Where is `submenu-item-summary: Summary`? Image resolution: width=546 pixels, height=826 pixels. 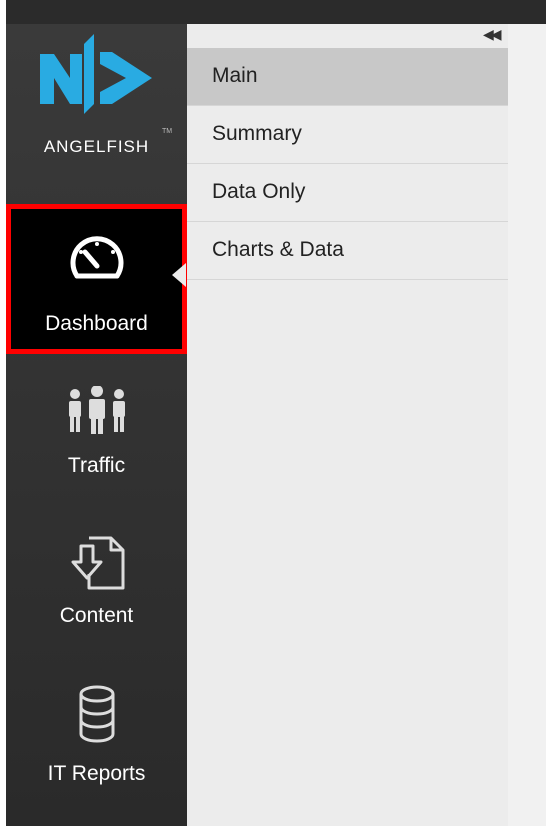 submenu-item-summary: Summary is located at coordinates (347, 135).